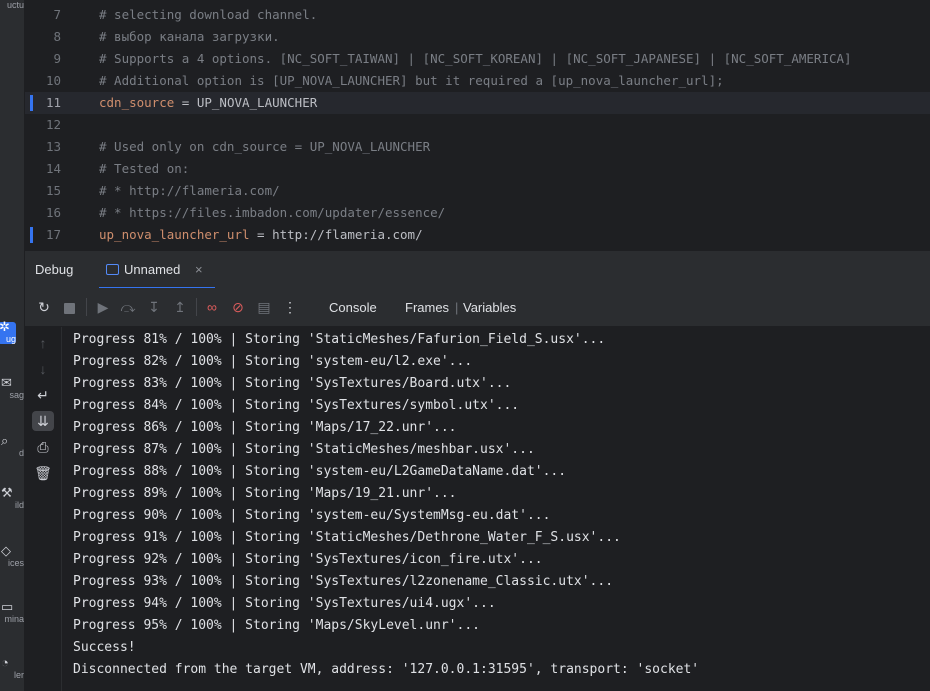 This screenshot has height=691, width=930. What do you see at coordinates (174, 234) in the screenshot?
I see `code-token-key: up_nova_launcher_url` at bounding box center [174, 234].